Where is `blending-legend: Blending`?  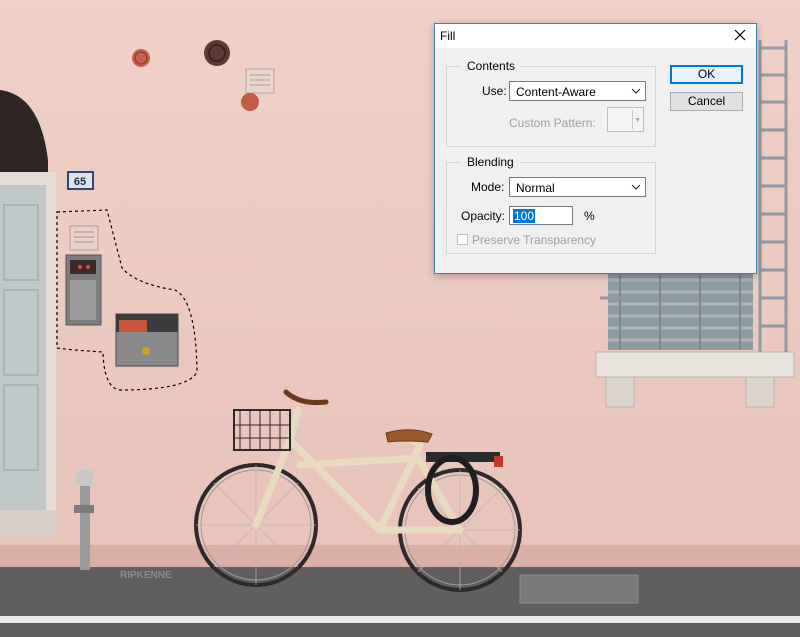 blending-legend: Blending is located at coordinates (490, 162).